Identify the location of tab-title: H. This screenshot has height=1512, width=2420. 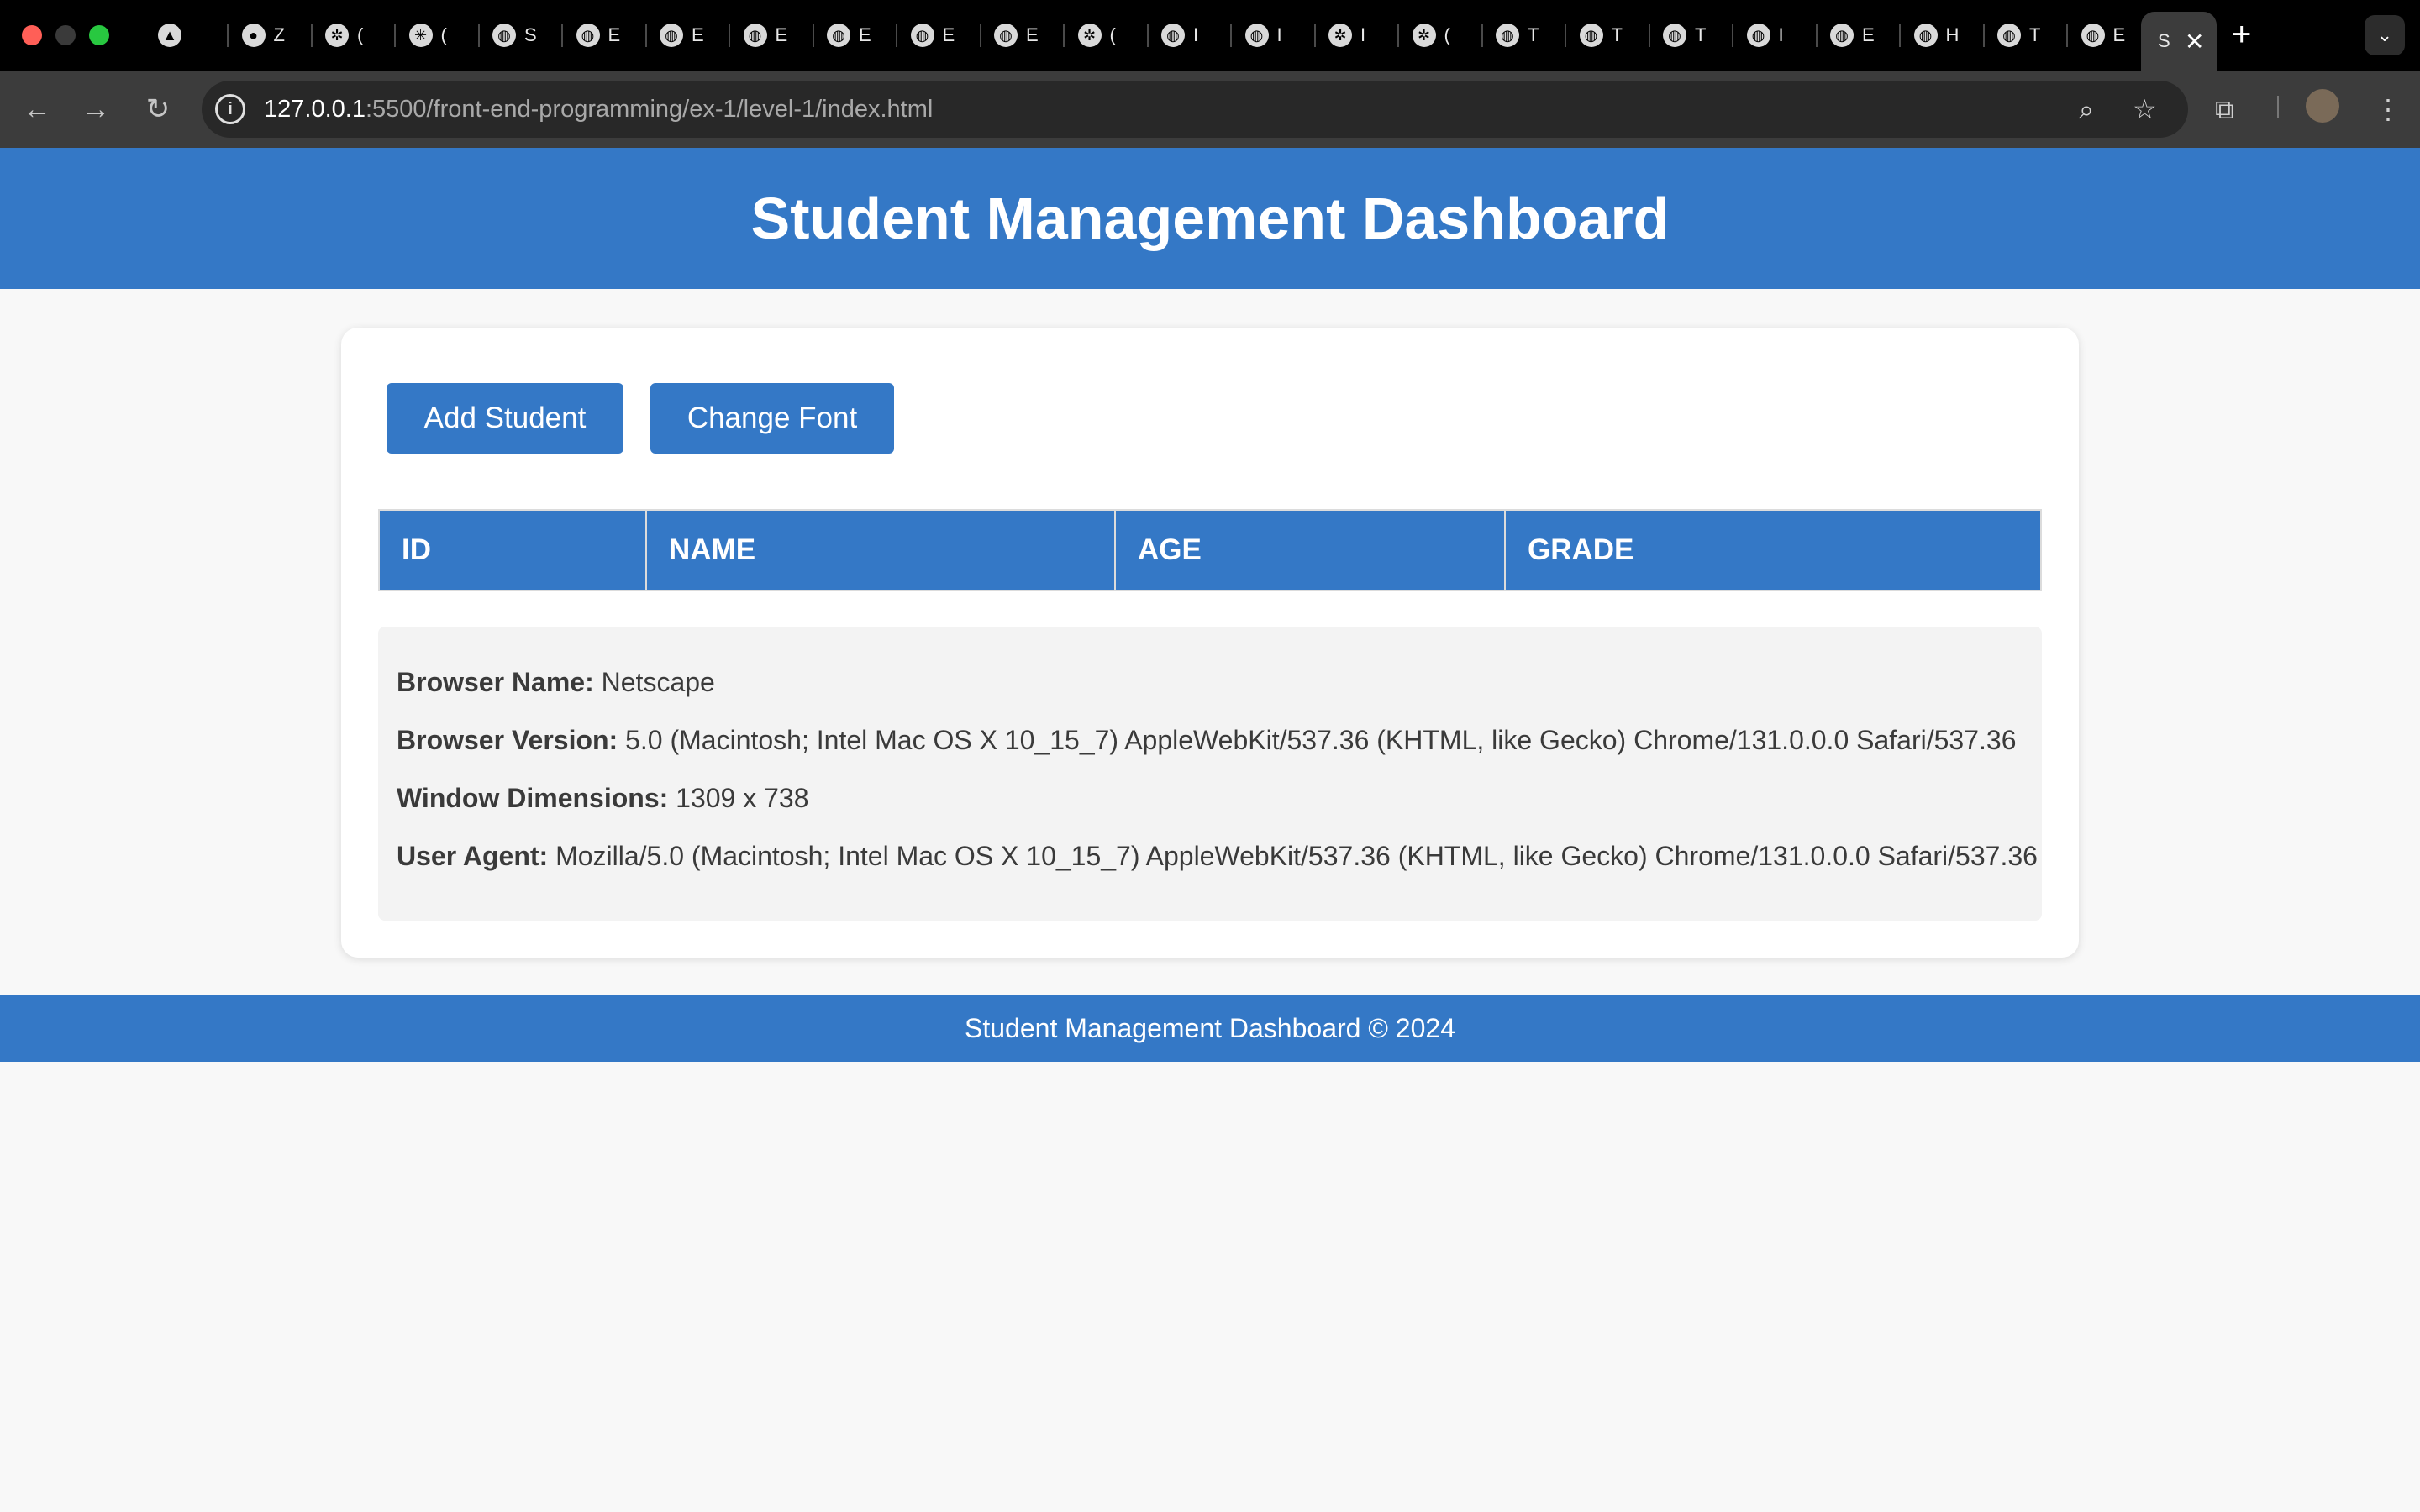
(1951, 34).